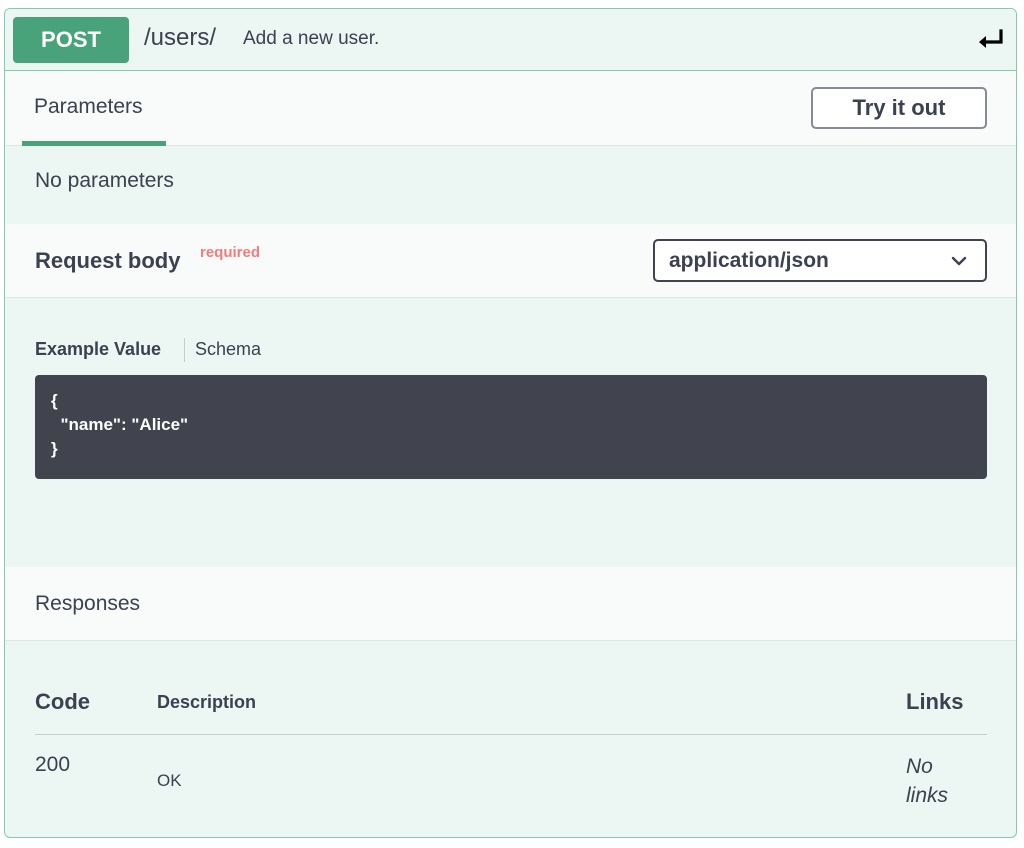 This screenshot has width=1024, height=848. What do you see at coordinates (62, 701) in the screenshot?
I see `column-header-code: Code` at bounding box center [62, 701].